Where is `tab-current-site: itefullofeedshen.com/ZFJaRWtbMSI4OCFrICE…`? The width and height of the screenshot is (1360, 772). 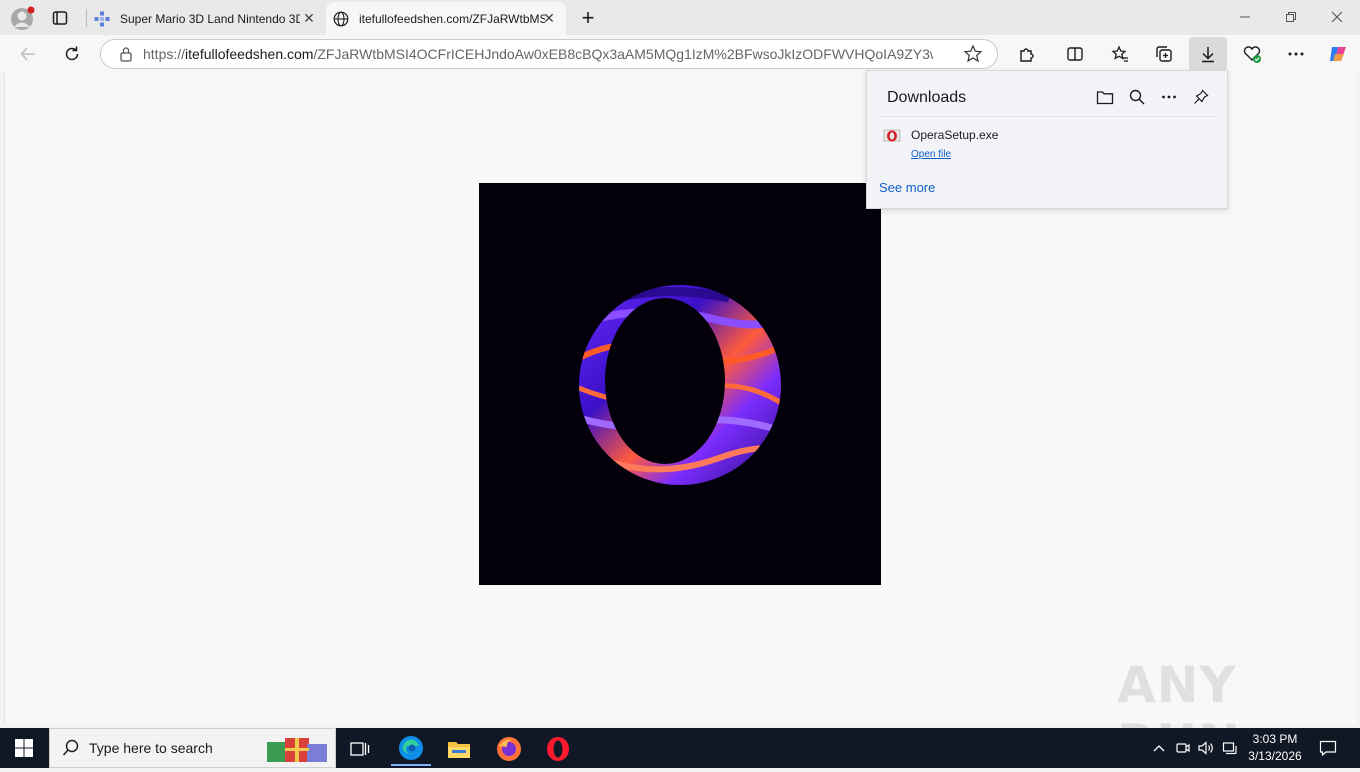 tab-current-site: itefullofeedshen.com/ZFJaRWtbMSI4OCFrICE… is located at coordinates (446, 18).